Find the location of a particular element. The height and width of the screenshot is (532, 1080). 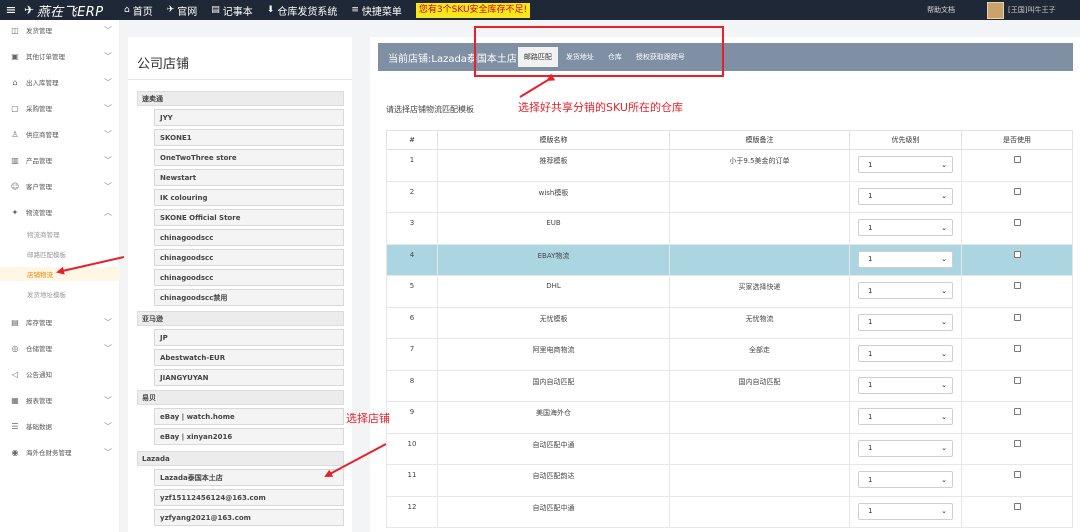

shop-item: SKONE1 is located at coordinates (249, 137).